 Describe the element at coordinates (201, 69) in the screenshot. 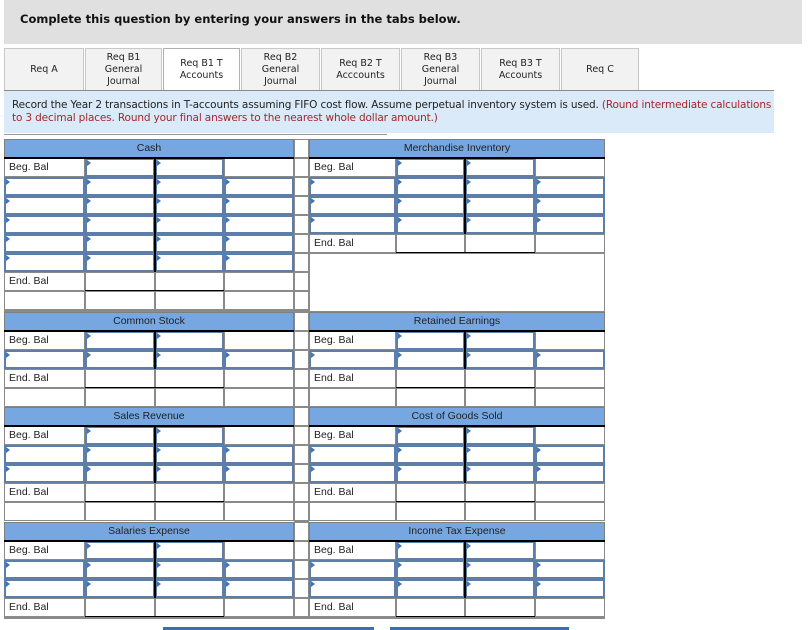

I see `tab-req-b1-t-accounts: Req B1 T Accounts` at that location.